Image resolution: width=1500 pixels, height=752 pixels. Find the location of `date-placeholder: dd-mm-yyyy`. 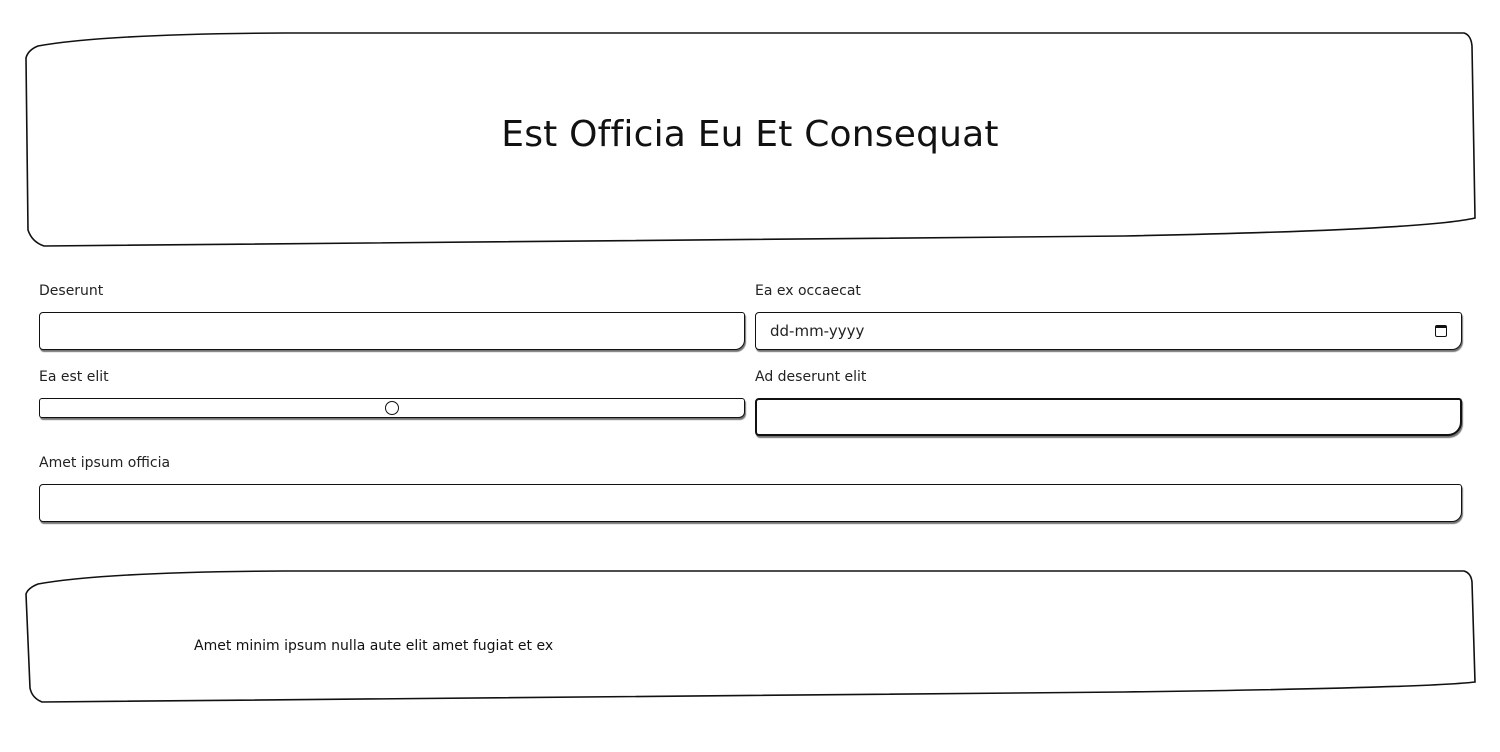

date-placeholder: dd-mm-yyyy is located at coordinates (817, 331).